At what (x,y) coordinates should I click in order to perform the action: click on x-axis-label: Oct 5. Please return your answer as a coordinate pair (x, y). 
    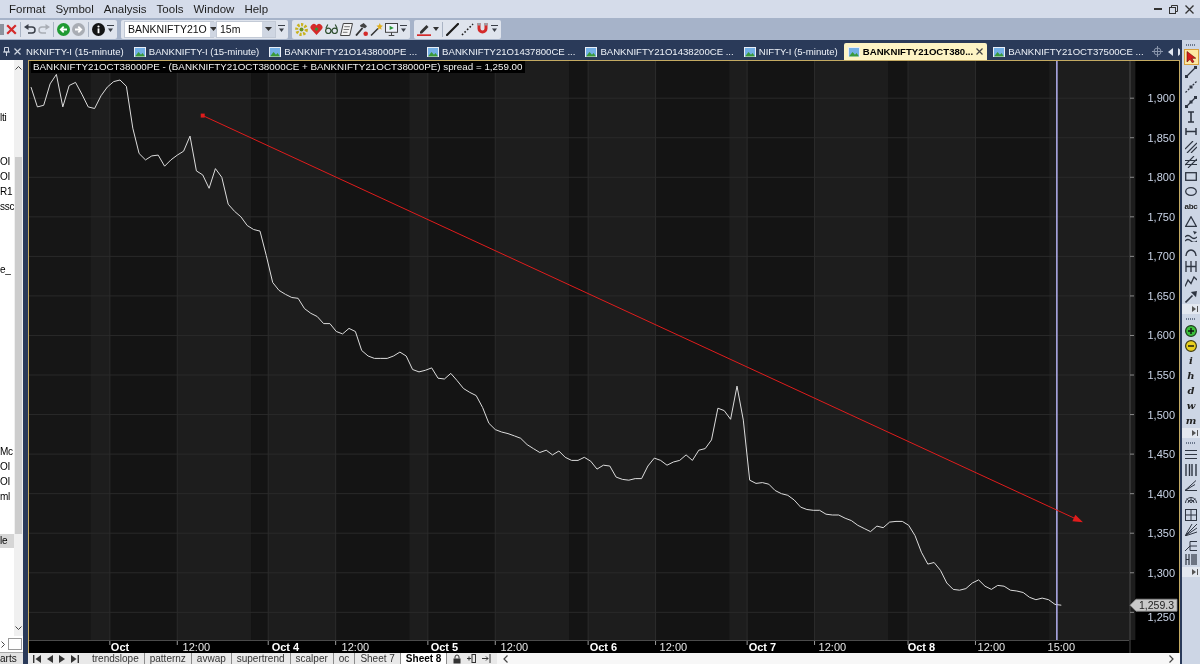
    Looking at the image, I should click on (444, 647).